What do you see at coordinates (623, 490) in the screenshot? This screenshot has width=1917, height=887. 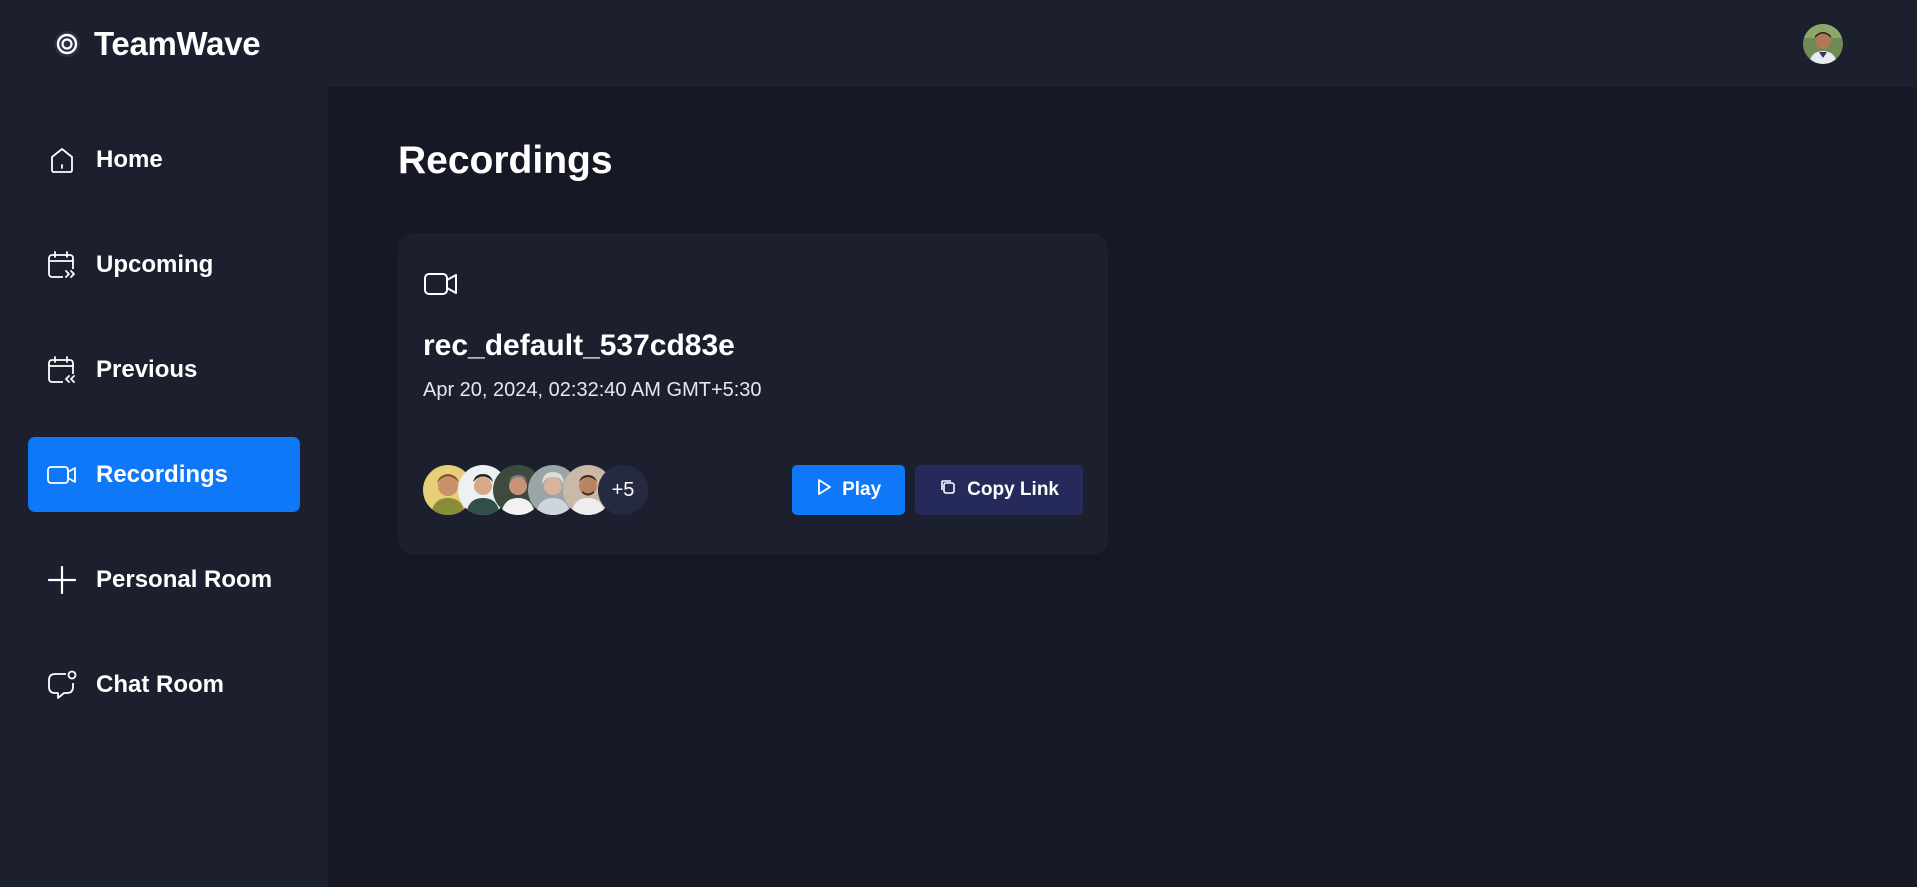 I see `more-participants-badge: +5` at bounding box center [623, 490].